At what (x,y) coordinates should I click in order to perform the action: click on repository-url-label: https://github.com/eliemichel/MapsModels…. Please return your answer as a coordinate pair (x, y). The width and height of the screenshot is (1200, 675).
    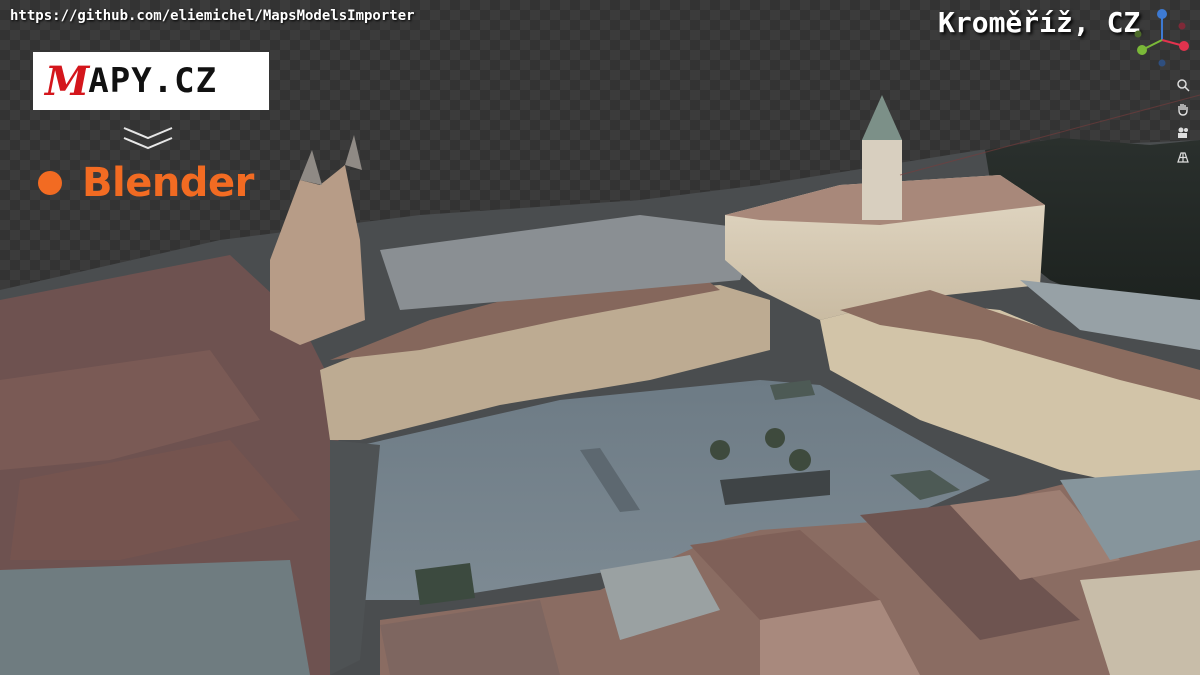
    Looking at the image, I should click on (212, 16).